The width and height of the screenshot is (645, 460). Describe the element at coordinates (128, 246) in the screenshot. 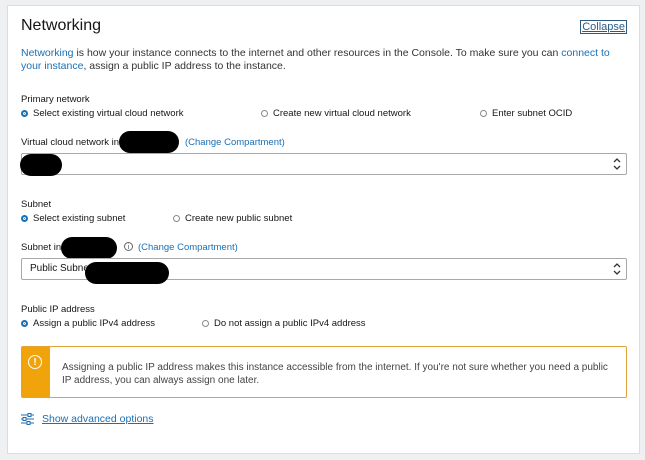

I see `info-icon: i` at that location.